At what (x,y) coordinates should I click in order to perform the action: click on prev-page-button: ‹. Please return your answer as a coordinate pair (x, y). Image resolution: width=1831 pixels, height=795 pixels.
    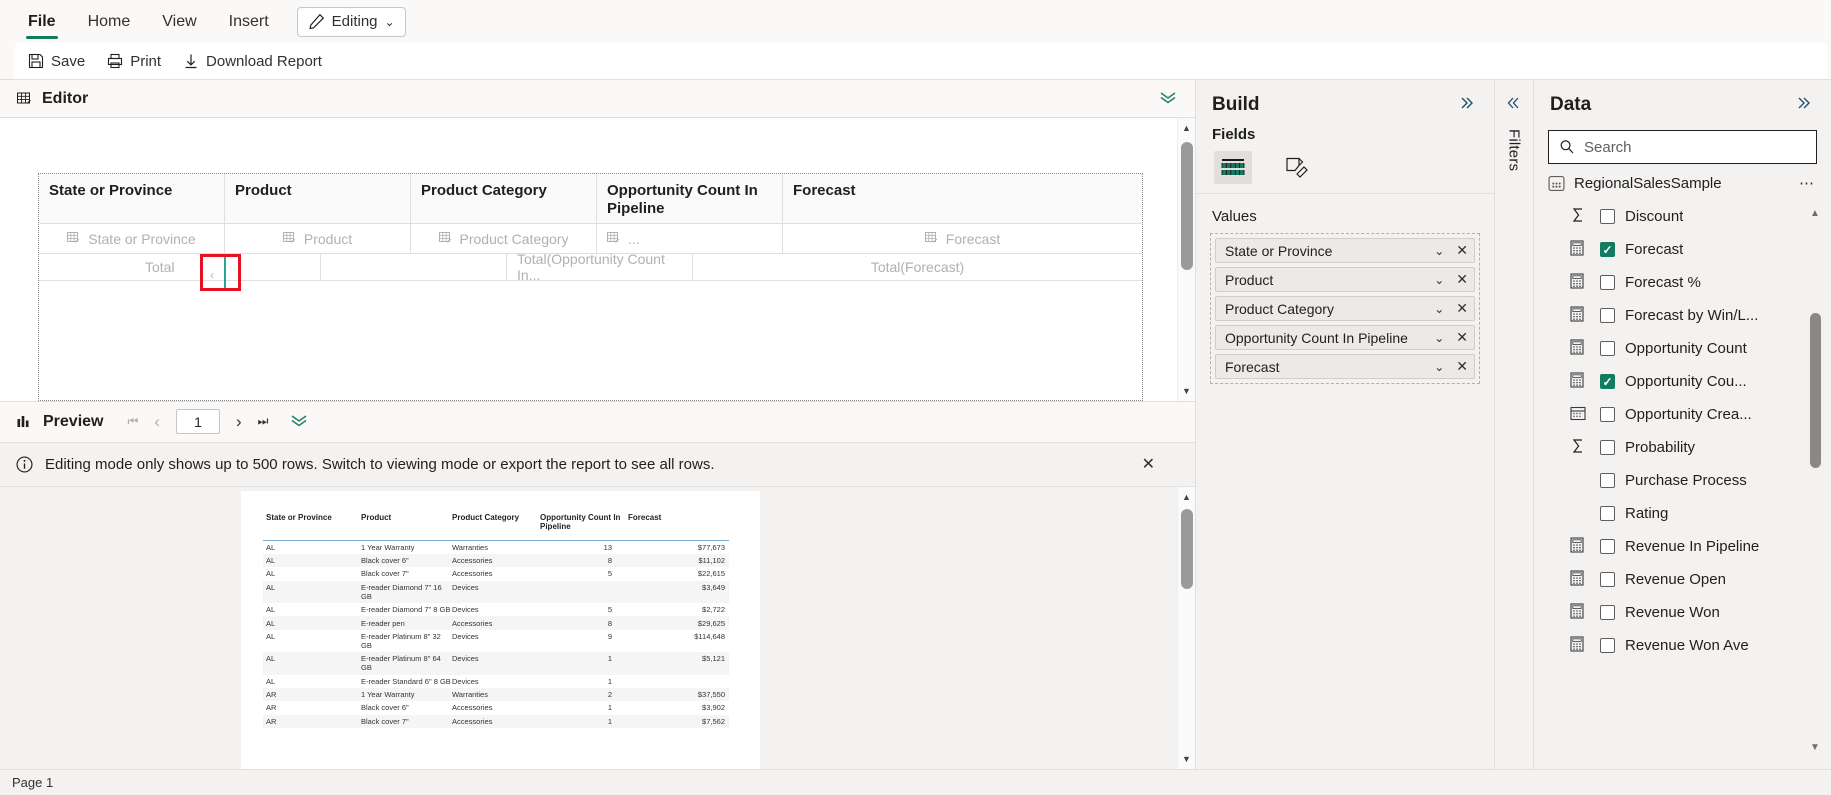
    Looking at the image, I should click on (157, 422).